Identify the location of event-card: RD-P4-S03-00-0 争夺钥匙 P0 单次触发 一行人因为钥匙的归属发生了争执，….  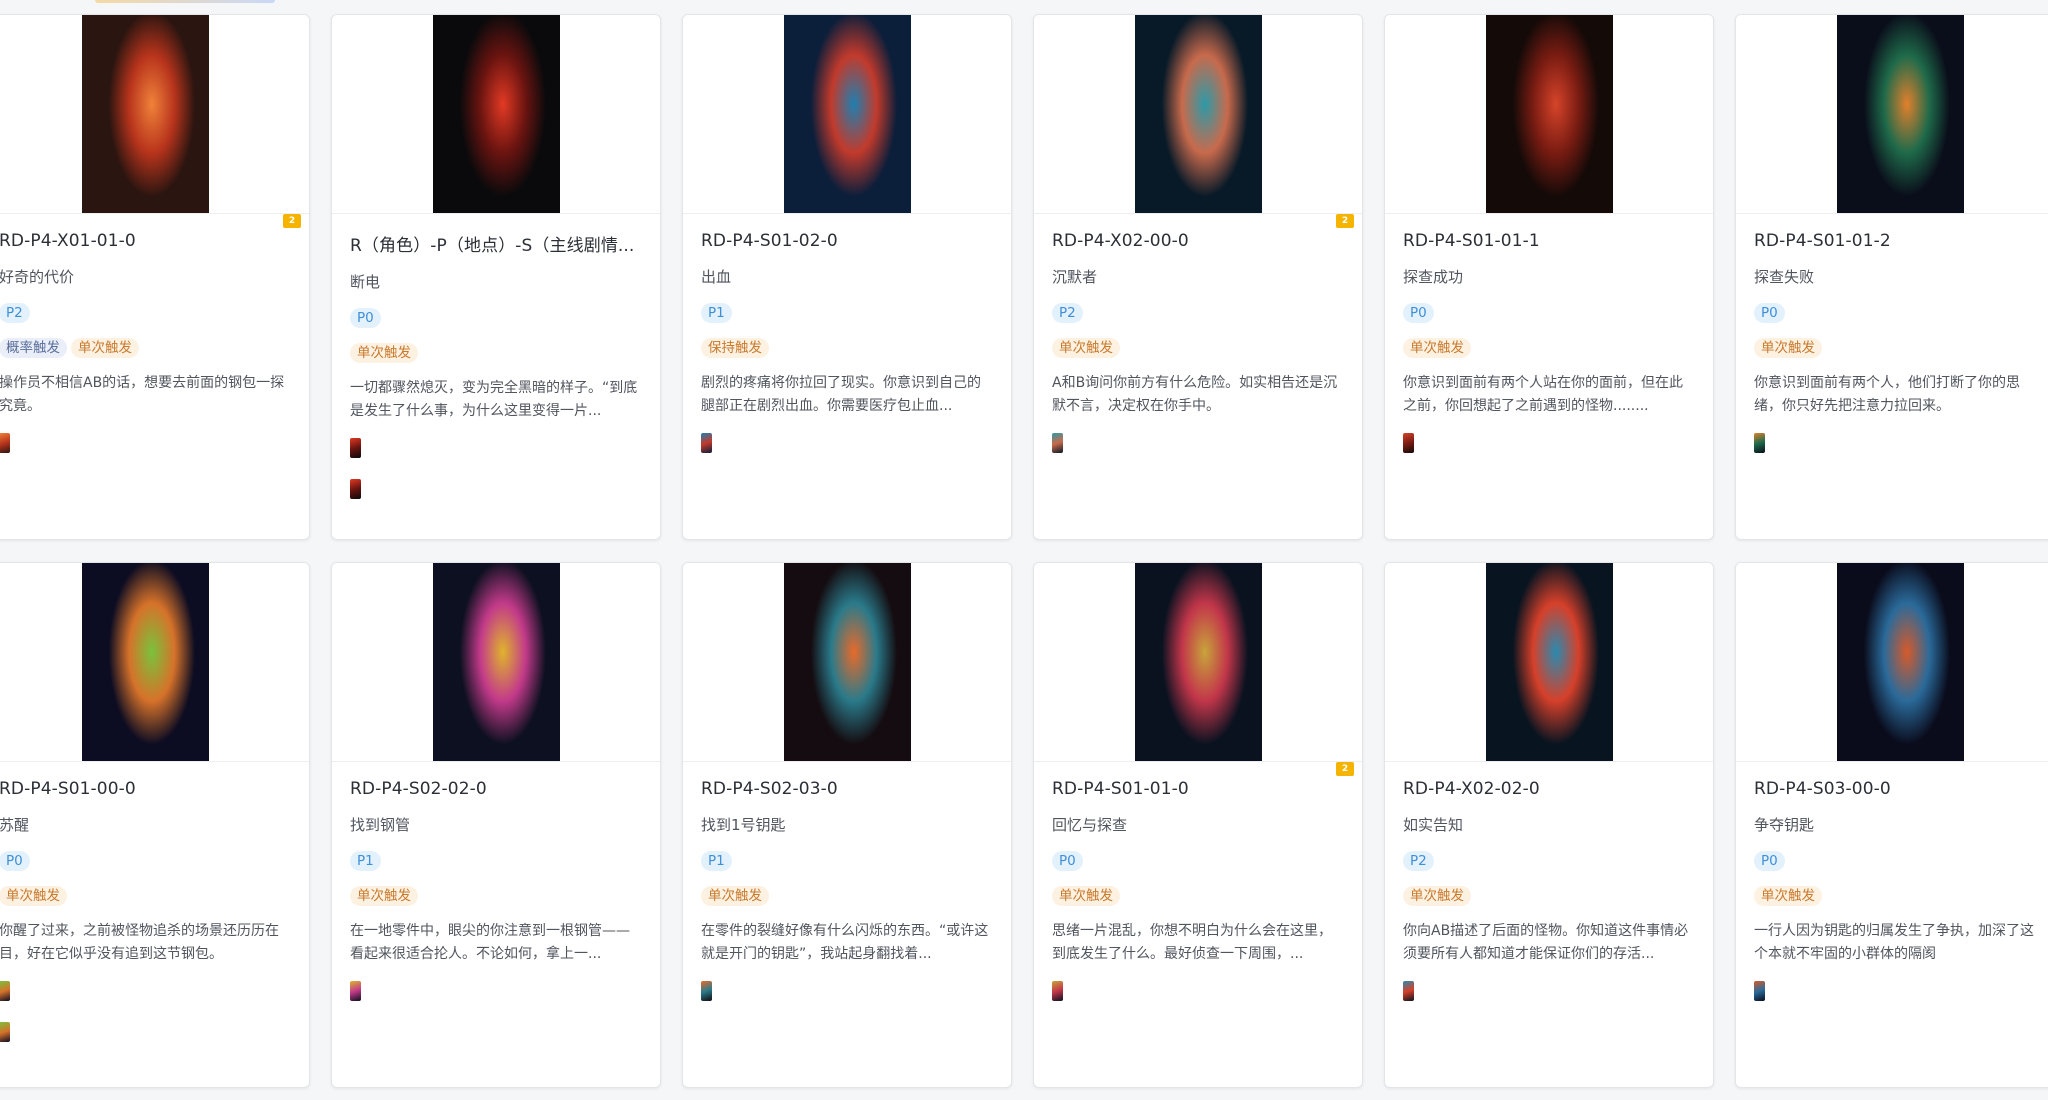
(1891, 825).